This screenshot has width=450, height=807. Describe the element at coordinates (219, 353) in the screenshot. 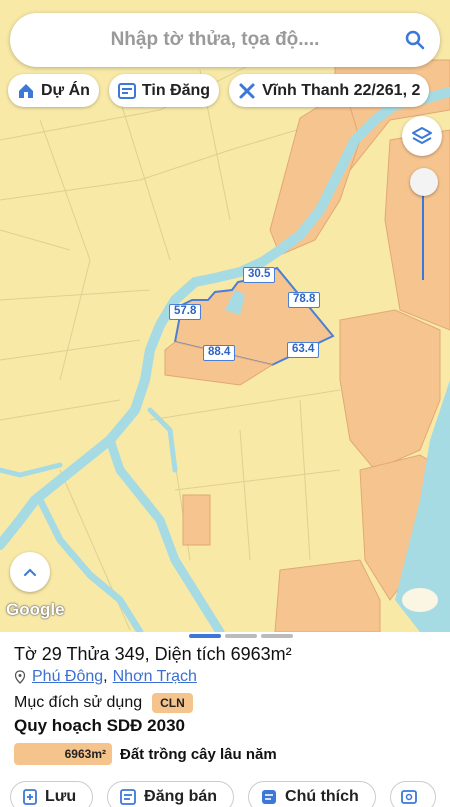

I see `dimension-label: 88.4` at that location.